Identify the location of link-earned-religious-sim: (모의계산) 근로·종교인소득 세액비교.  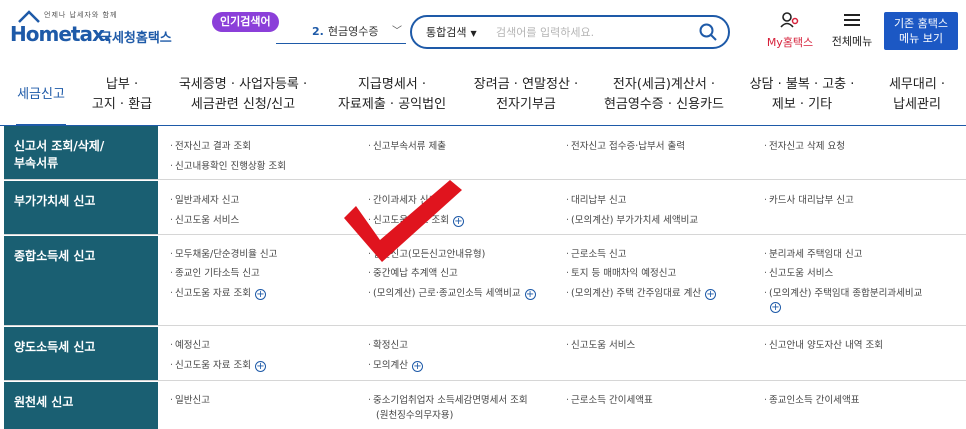
(452, 294).